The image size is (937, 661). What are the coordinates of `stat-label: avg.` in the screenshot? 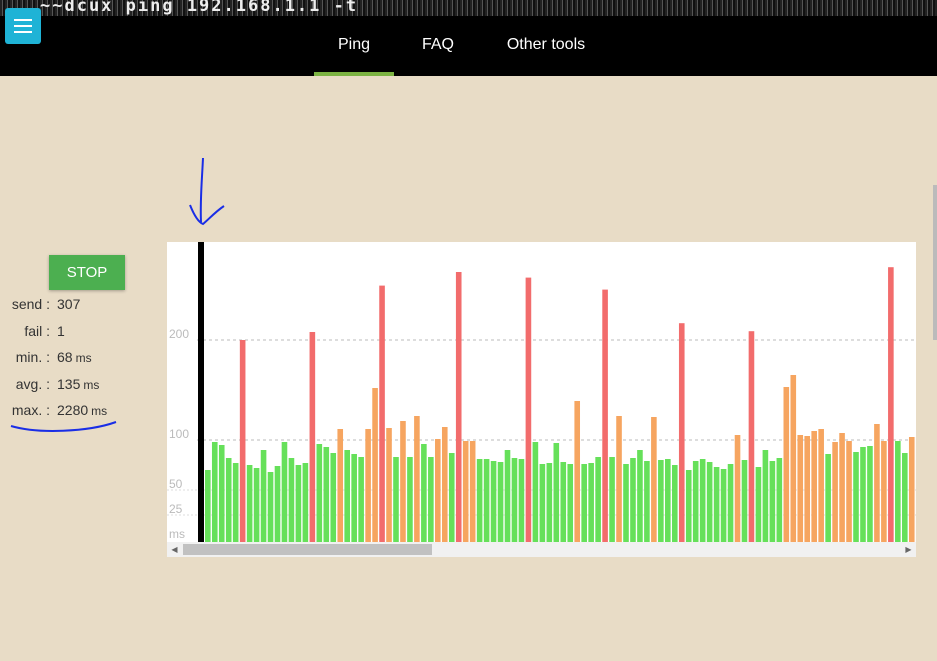 It's located at (29, 383).